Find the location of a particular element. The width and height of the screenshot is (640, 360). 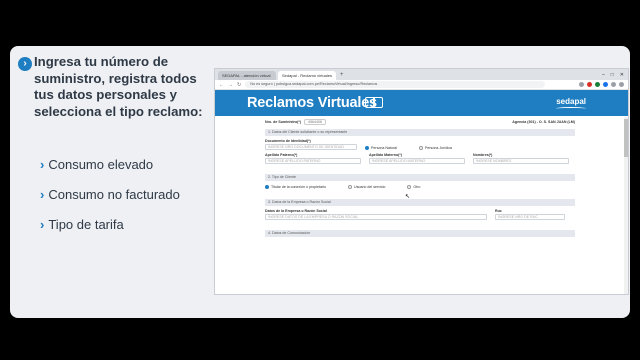

close-icon: ✕ is located at coordinates (622, 75).